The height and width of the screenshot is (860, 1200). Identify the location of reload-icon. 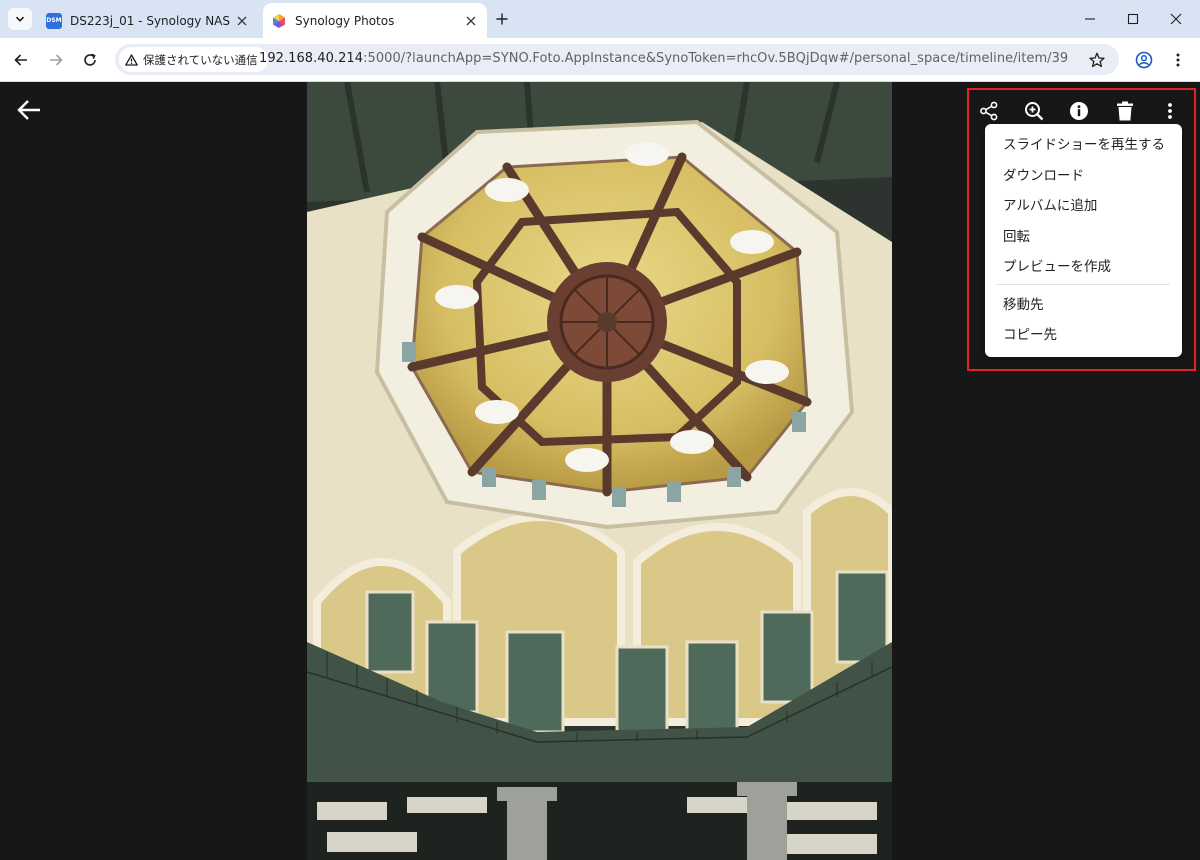
(90, 59).